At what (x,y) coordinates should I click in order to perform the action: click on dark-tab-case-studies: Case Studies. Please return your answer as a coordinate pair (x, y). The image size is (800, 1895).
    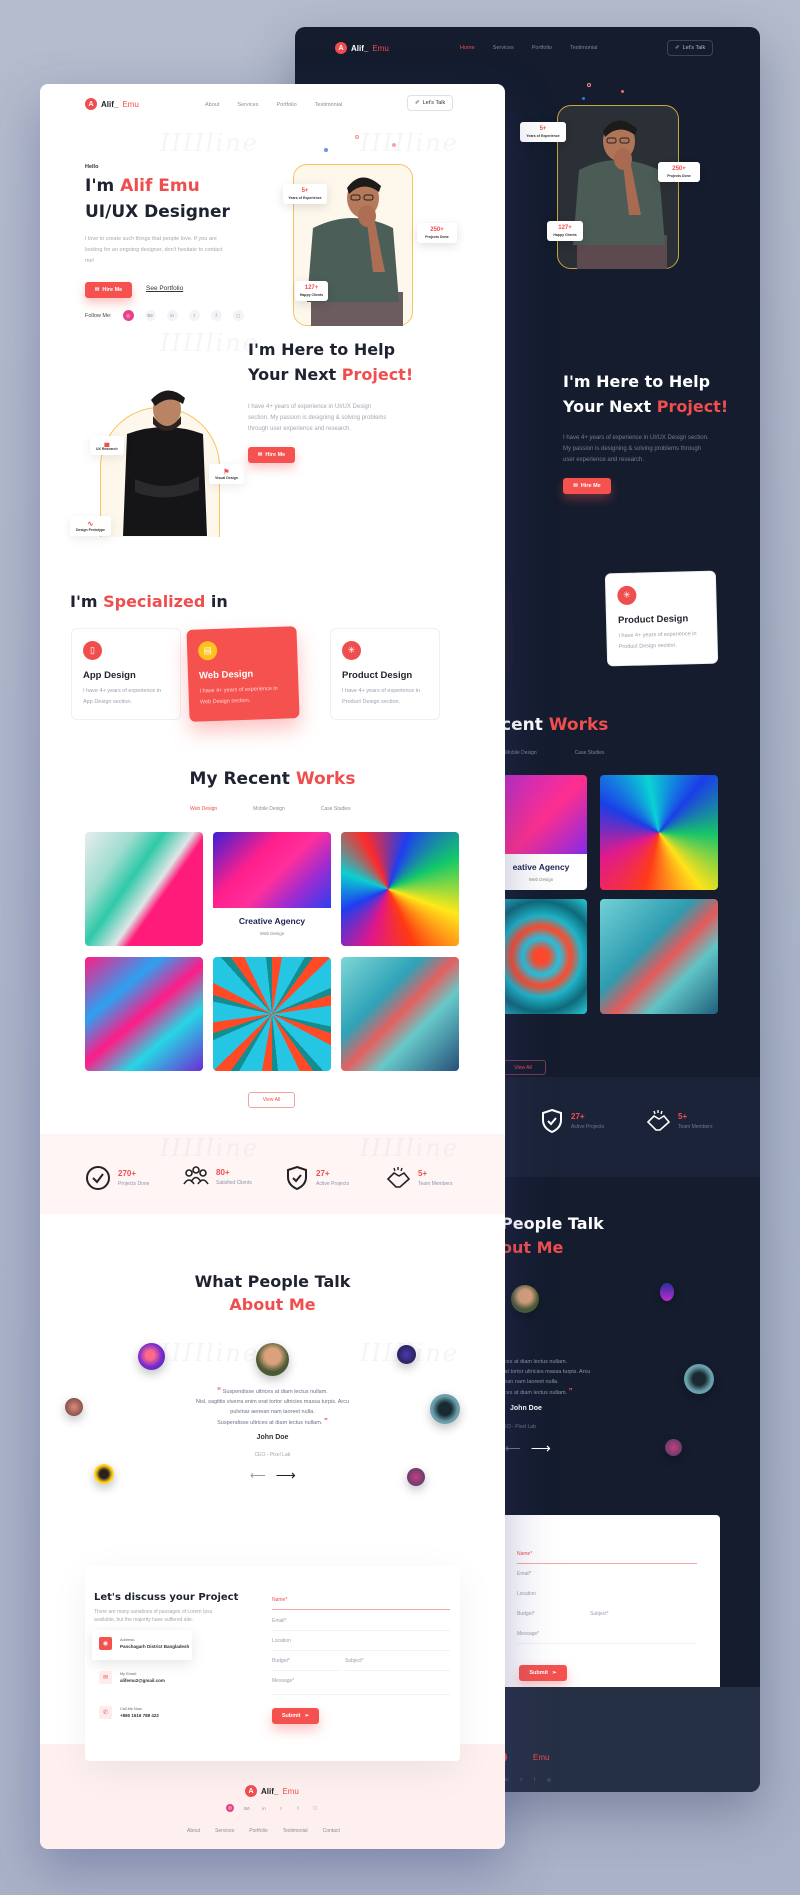
    Looking at the image, I should click on (590, 753).